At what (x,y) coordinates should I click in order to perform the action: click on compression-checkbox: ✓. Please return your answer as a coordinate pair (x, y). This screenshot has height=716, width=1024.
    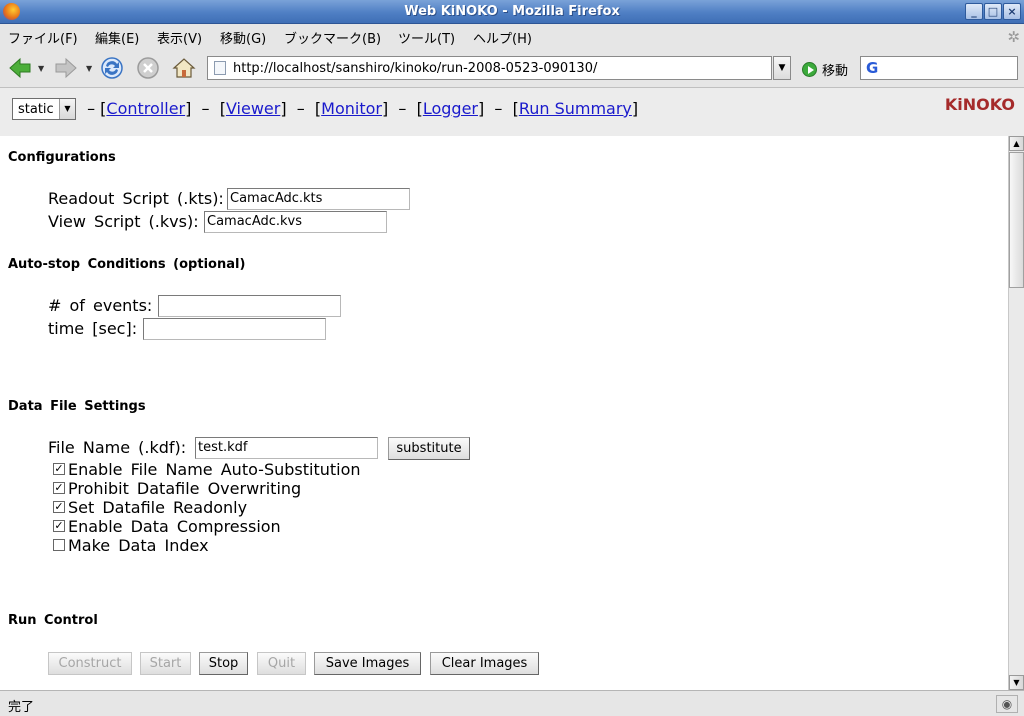
    Looking at the image, I should click on (59, 526).